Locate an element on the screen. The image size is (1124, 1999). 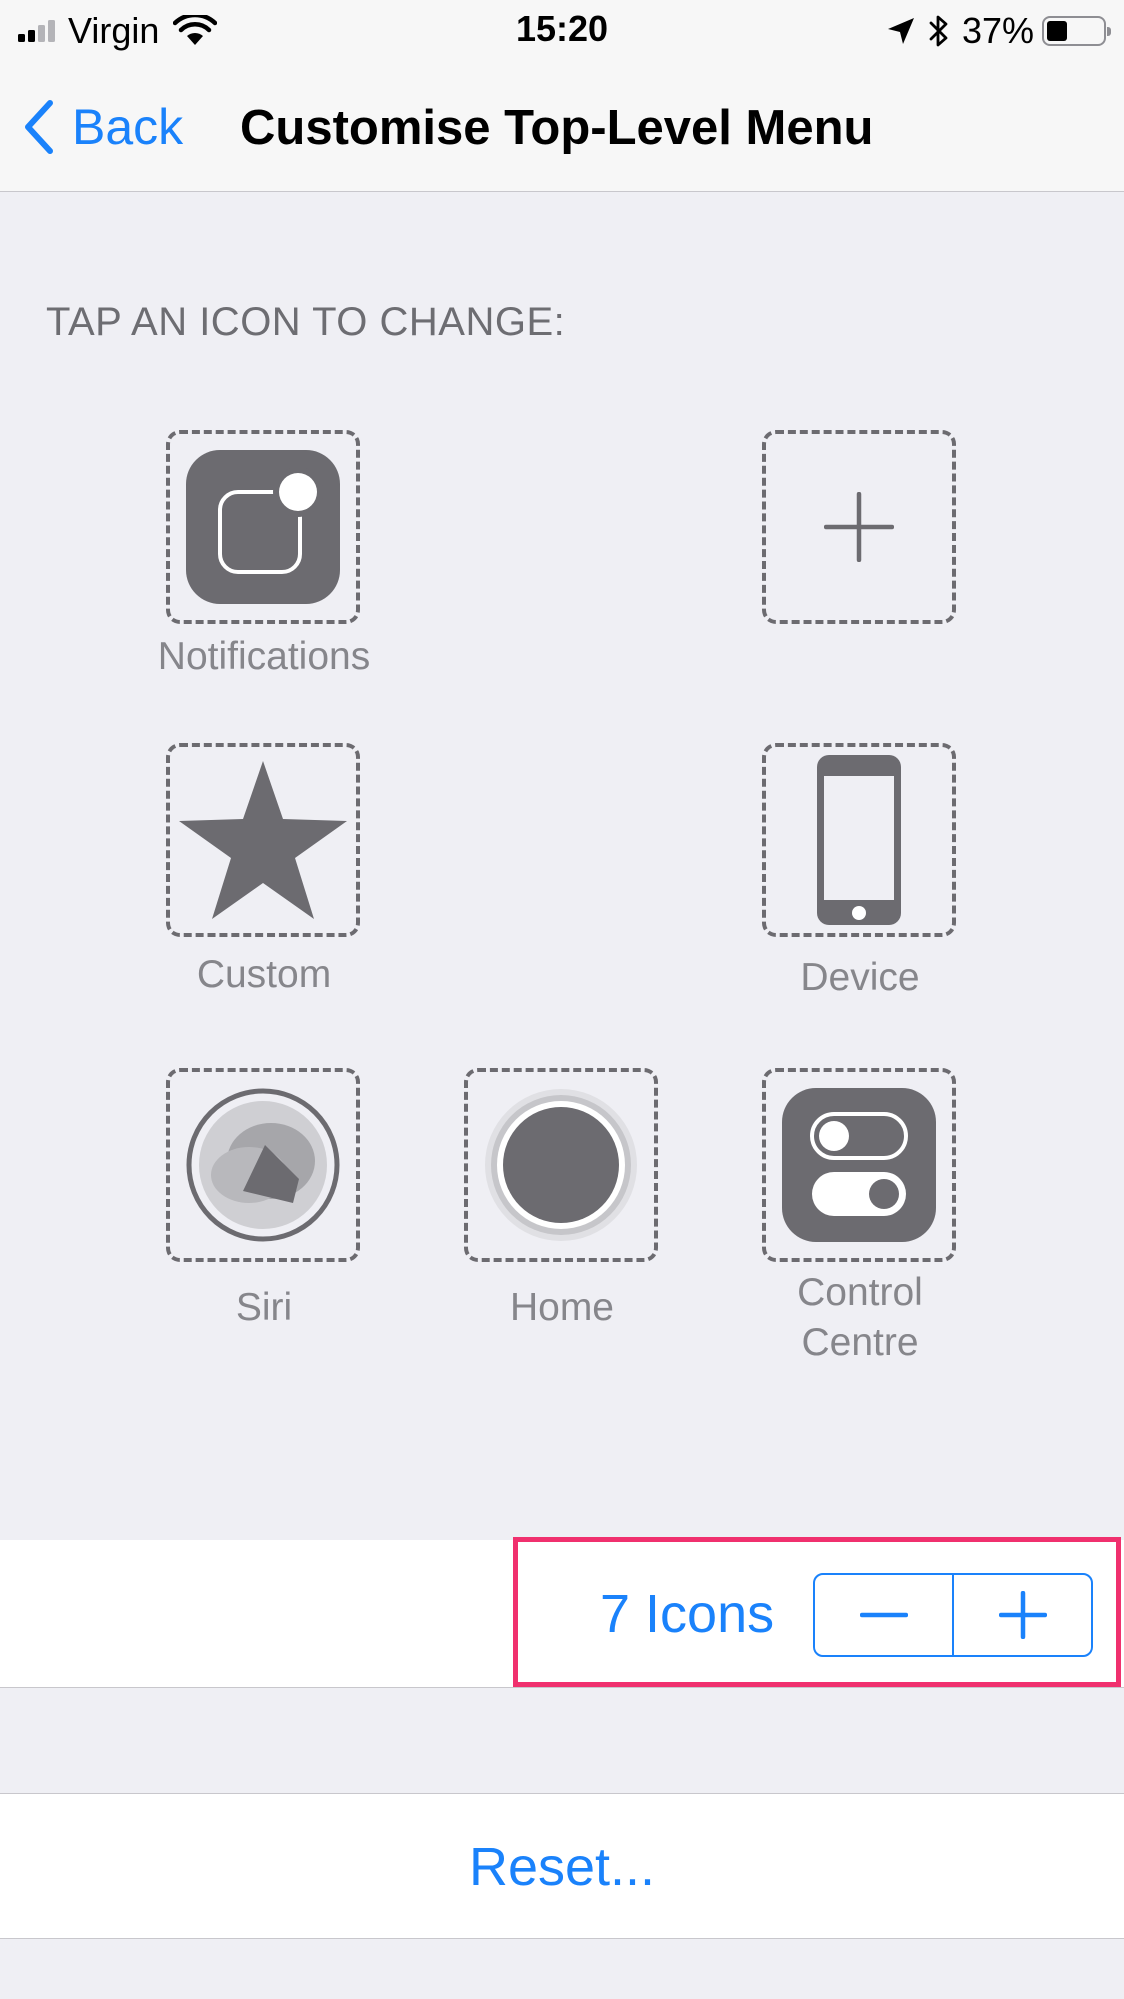
status-right: 37% is located at coordinates (998, 31).